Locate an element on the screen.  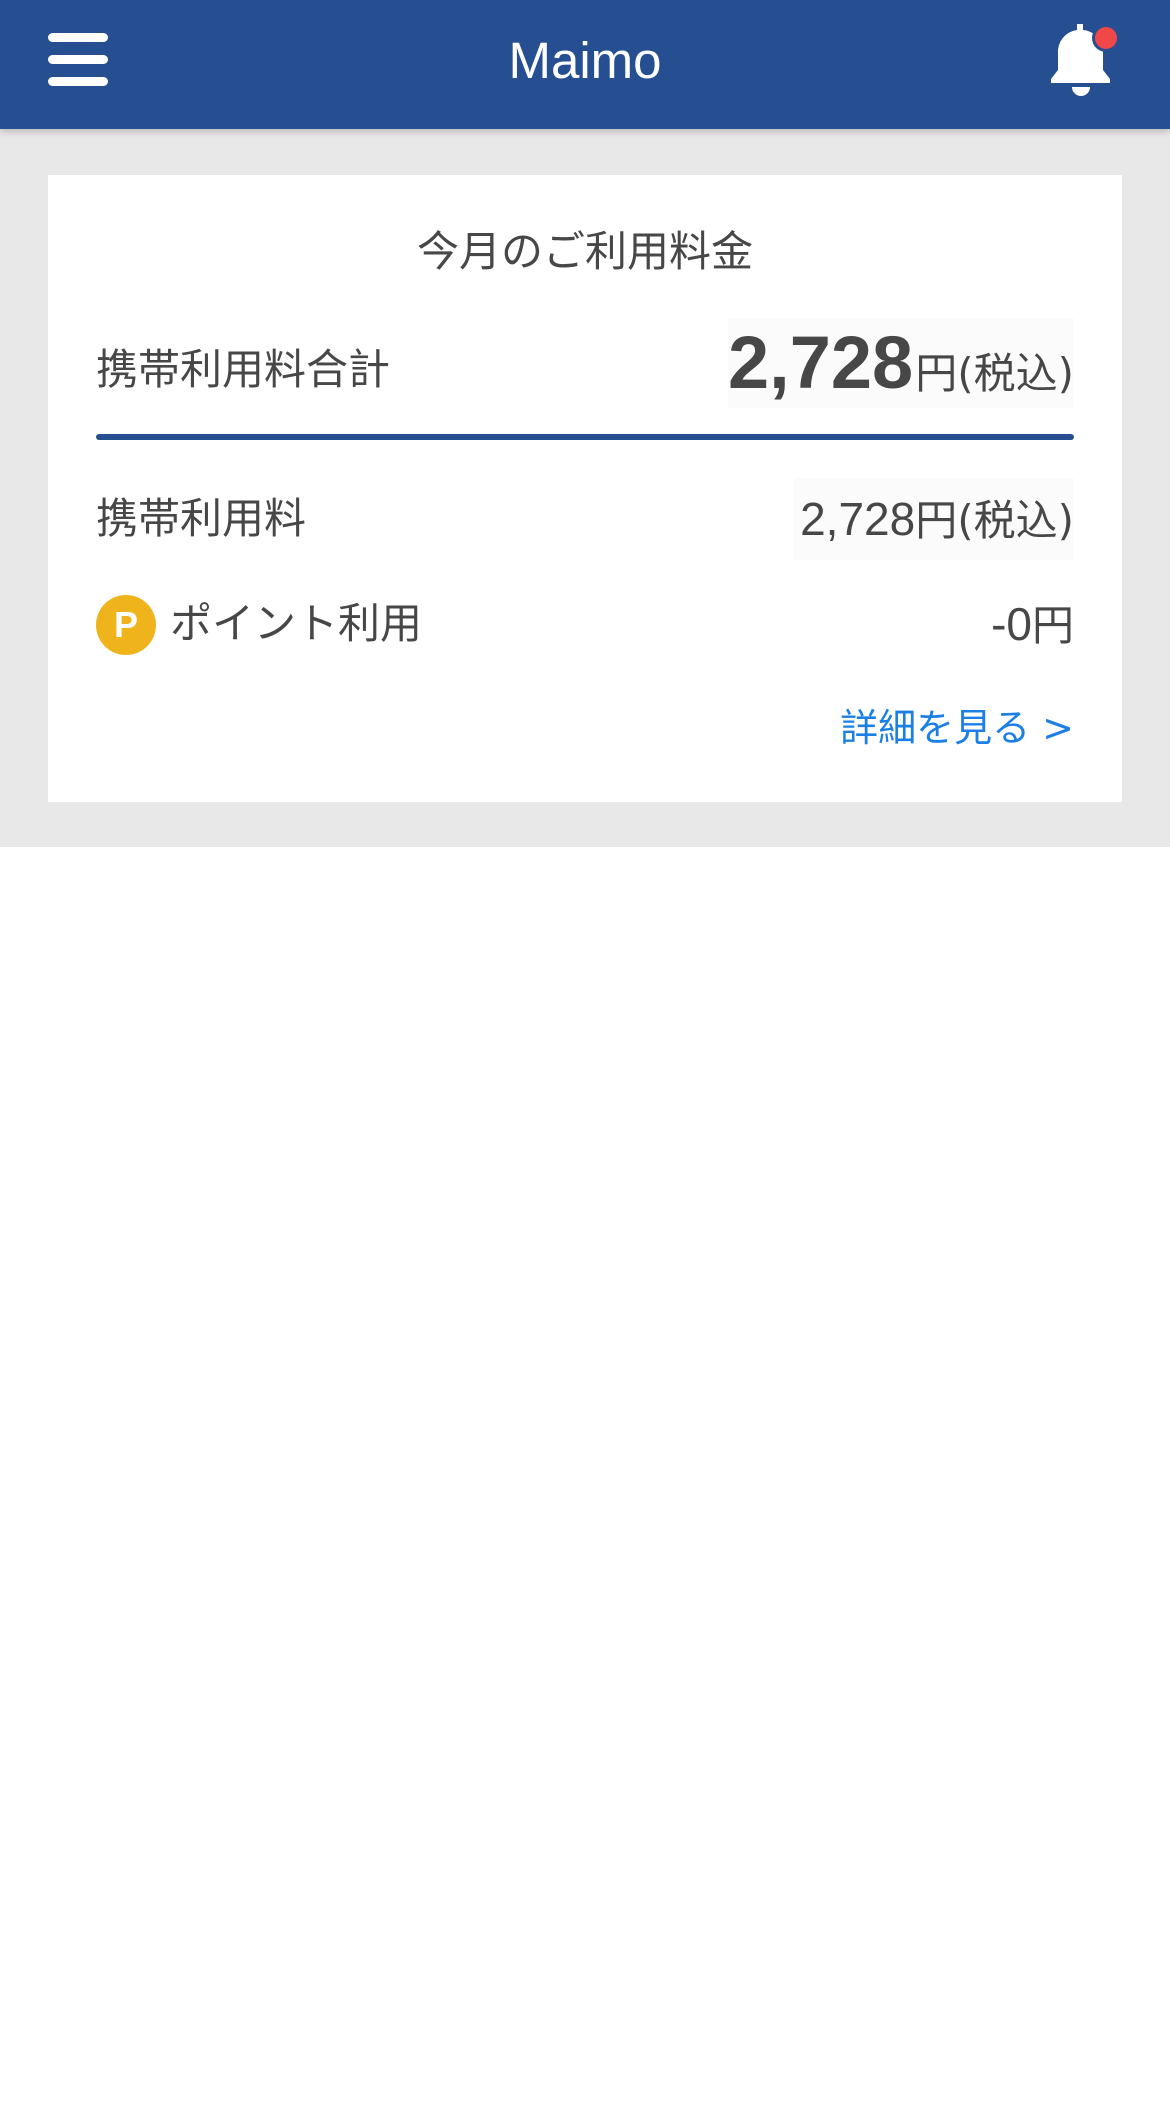
mobile-fee-value: 2,728円(税込) is located at coordinates (934, 519).